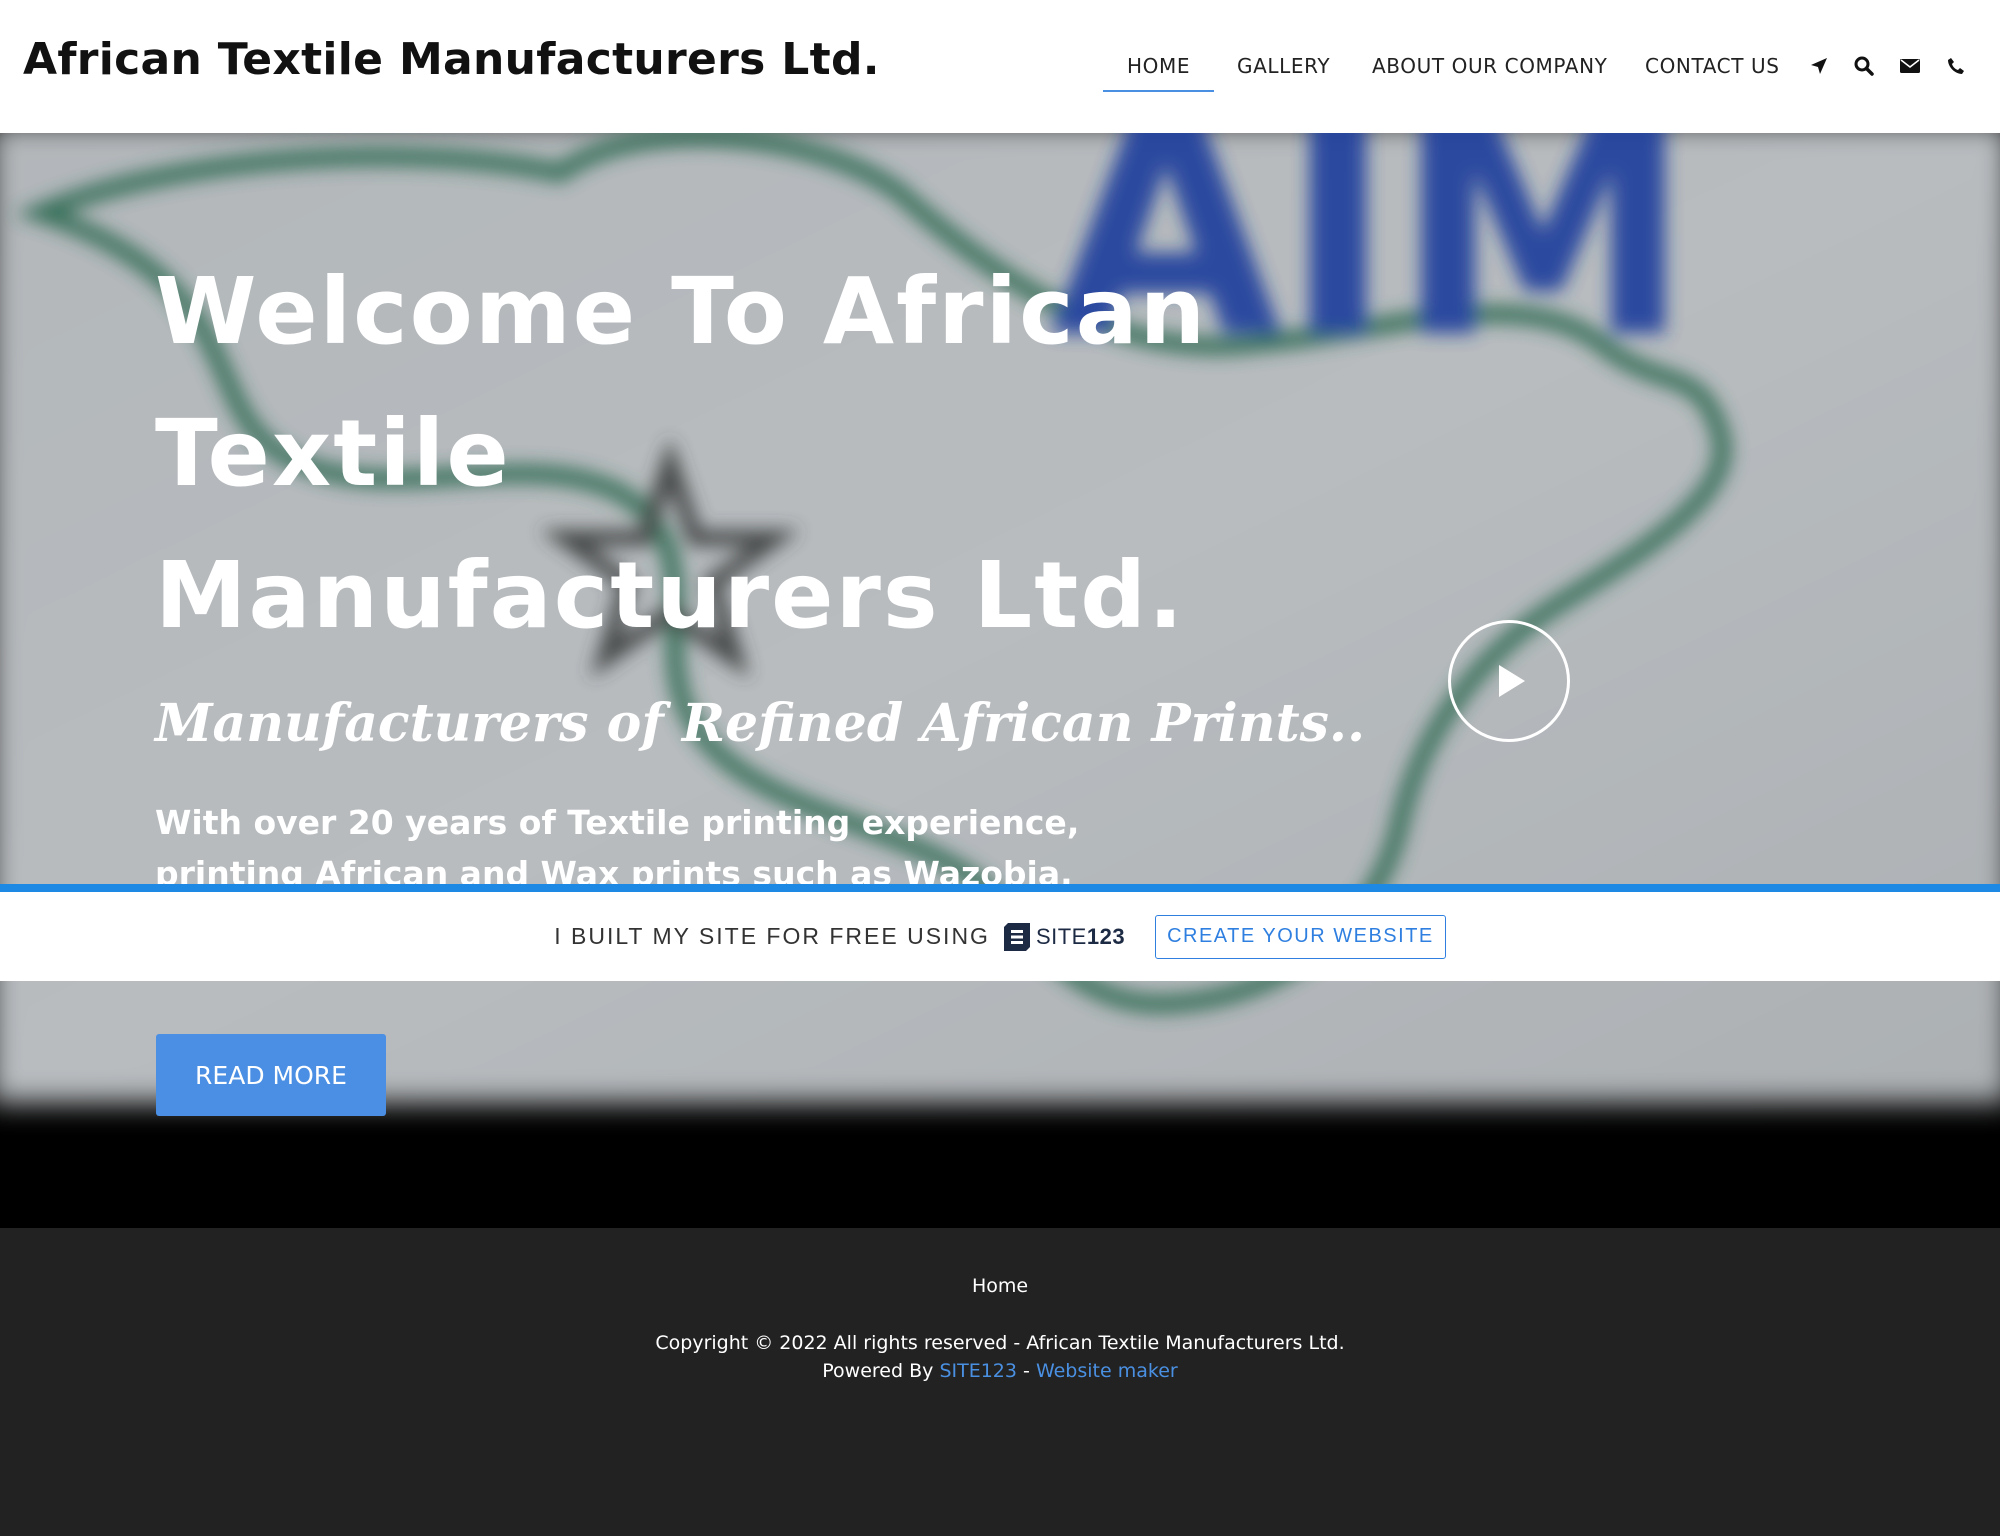  Describe the element at coordinates (1158, 73) in the screenshot. I see `nav-home: HOME` at that location.